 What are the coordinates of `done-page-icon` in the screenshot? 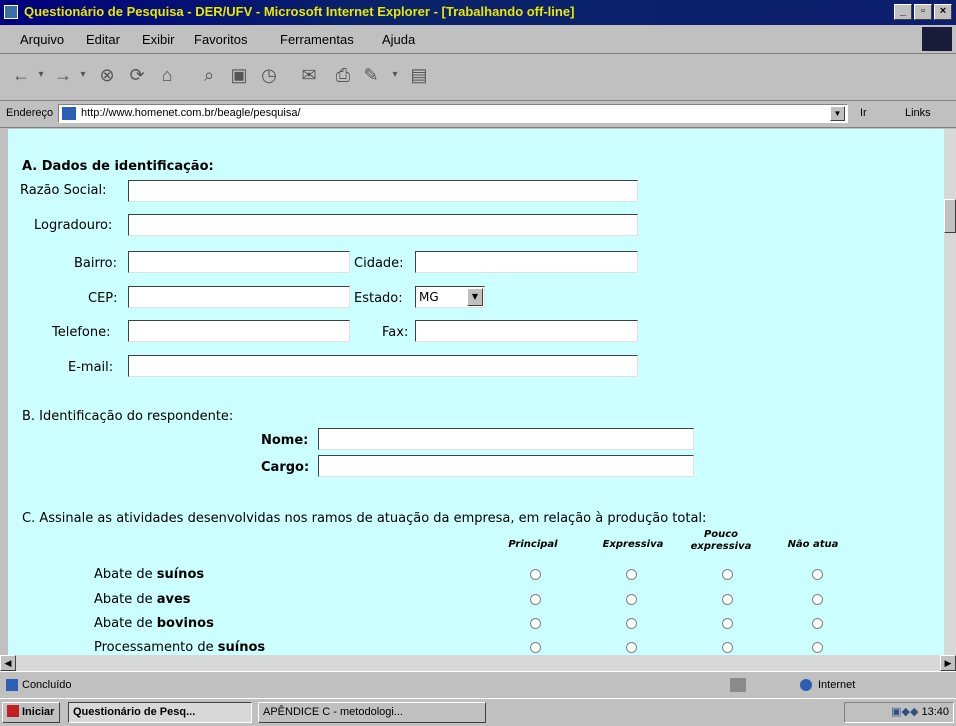 It's located at (12, 685).